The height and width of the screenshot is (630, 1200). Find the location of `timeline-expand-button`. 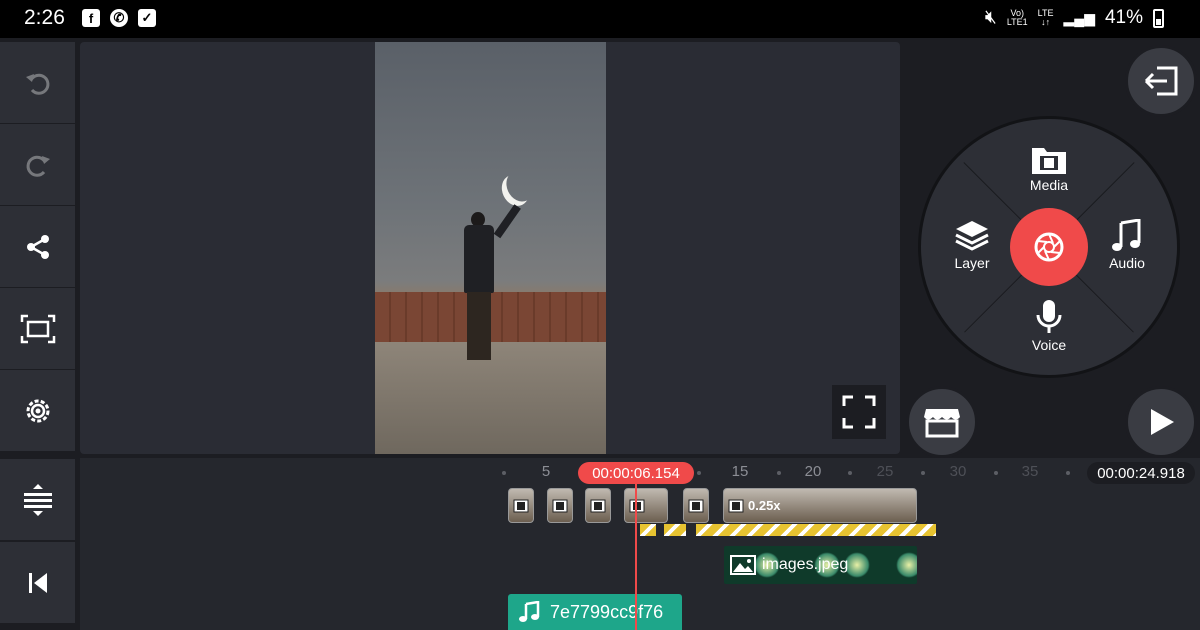

timeline-expand-button is located at coordinates (37, 499).